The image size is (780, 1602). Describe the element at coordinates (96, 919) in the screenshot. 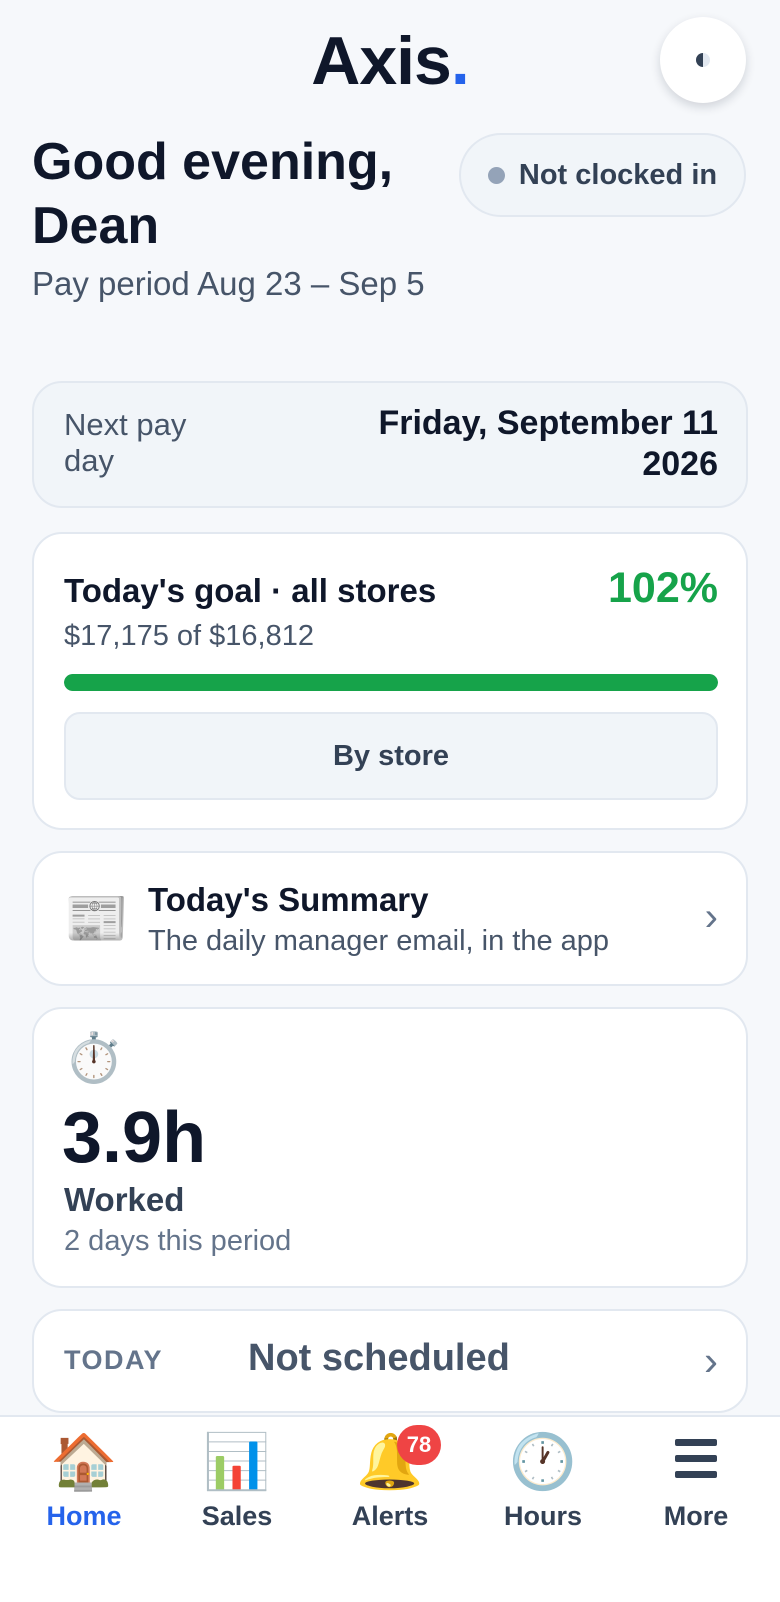

I see `newspaper-icon: 📰` at that location.